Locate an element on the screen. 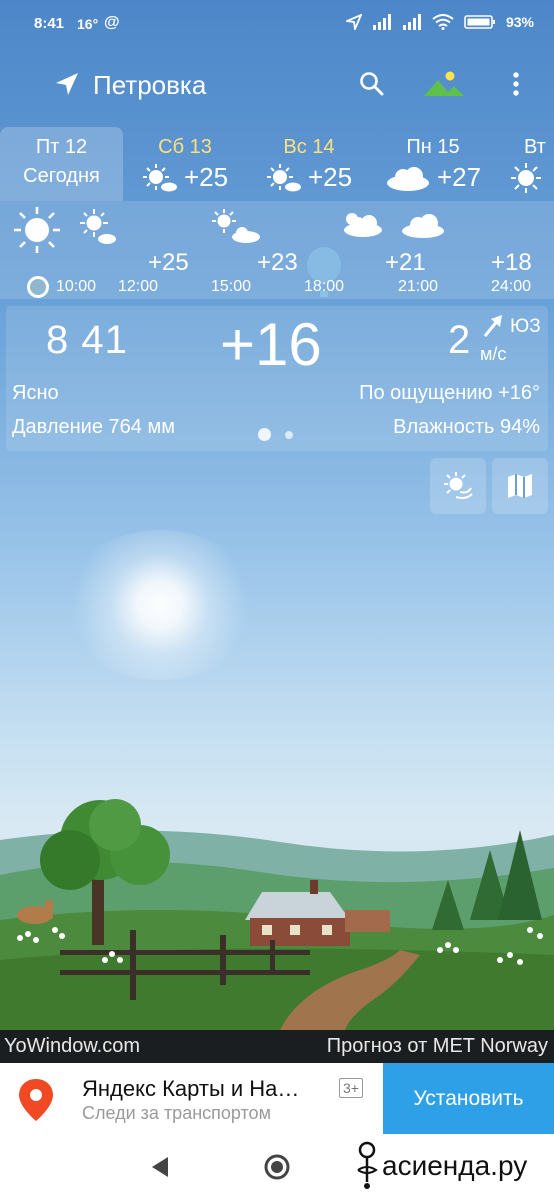 Image resolution: width=554 pixels, height=1200 pixels. day-tab: Вс 14 +25 is located at coordinates (309, 164).